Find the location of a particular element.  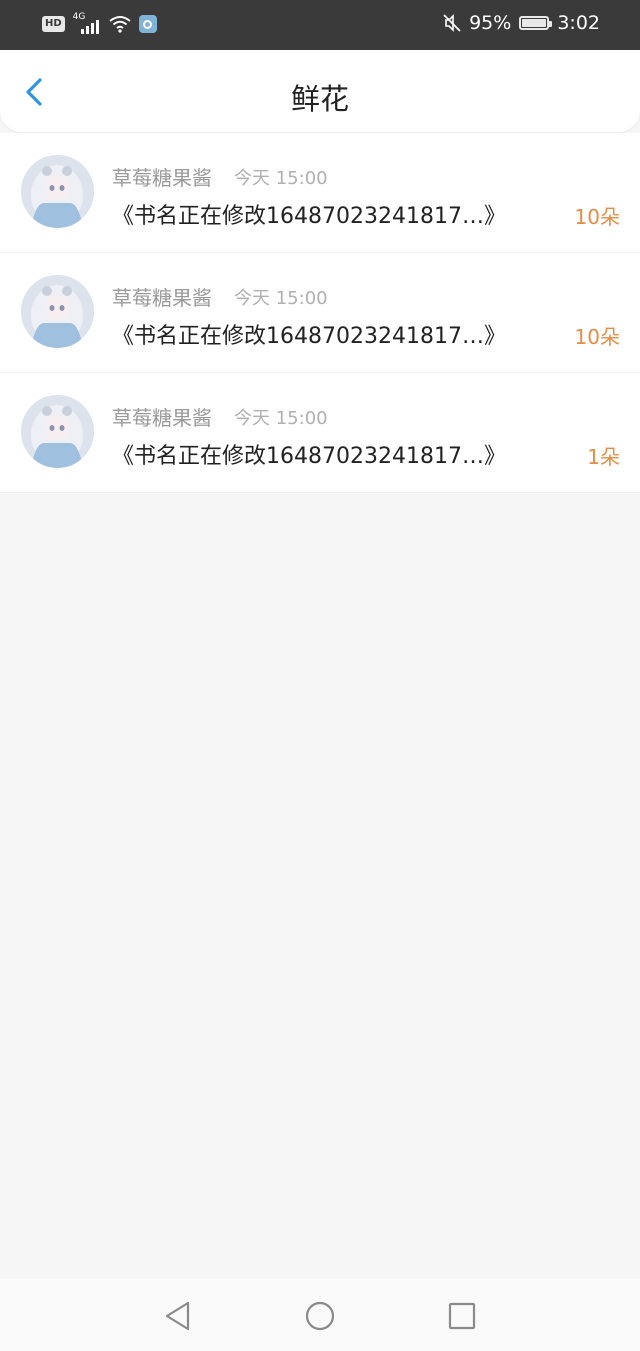

status-left: HD 4G is located at coordinates (99, 23).